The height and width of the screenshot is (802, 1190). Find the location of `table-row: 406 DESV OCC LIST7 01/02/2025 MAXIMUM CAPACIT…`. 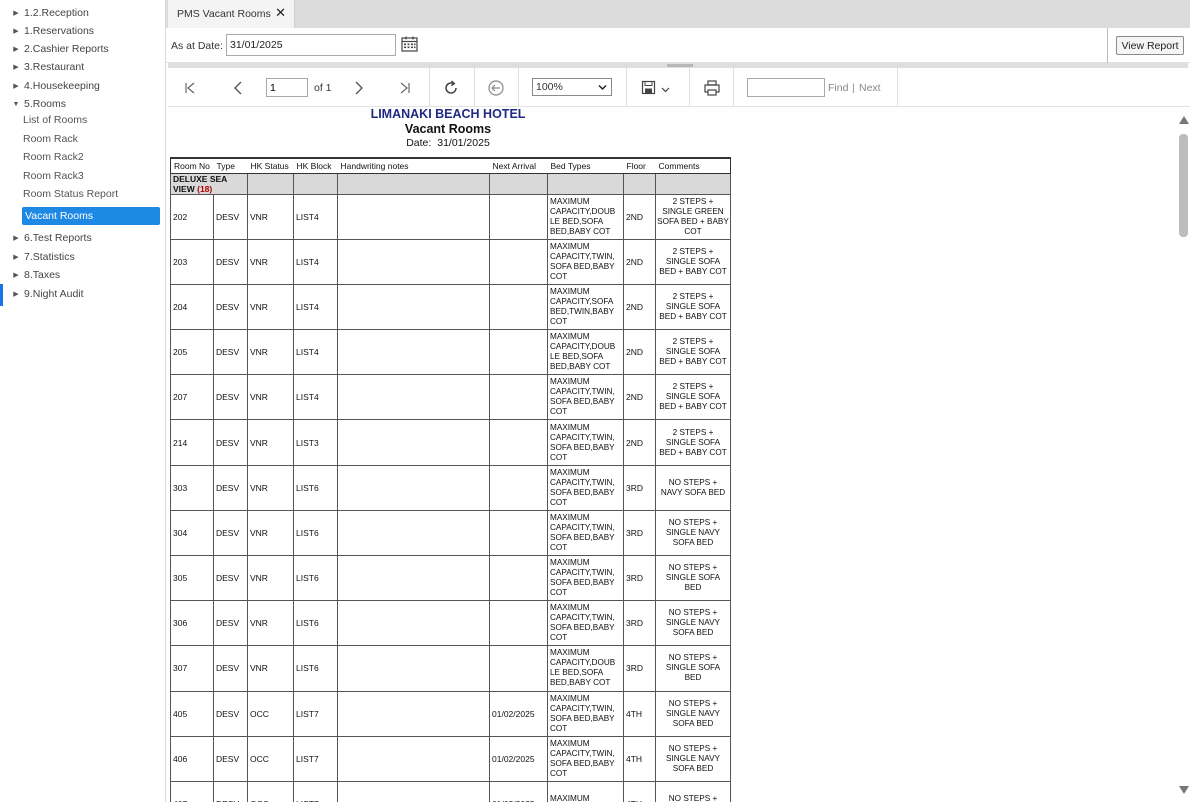

table-row: 406 DESV OCC LIST7 01/02/2025 MAXIMUM CAPACIT… is located at coordinates (450, 758).